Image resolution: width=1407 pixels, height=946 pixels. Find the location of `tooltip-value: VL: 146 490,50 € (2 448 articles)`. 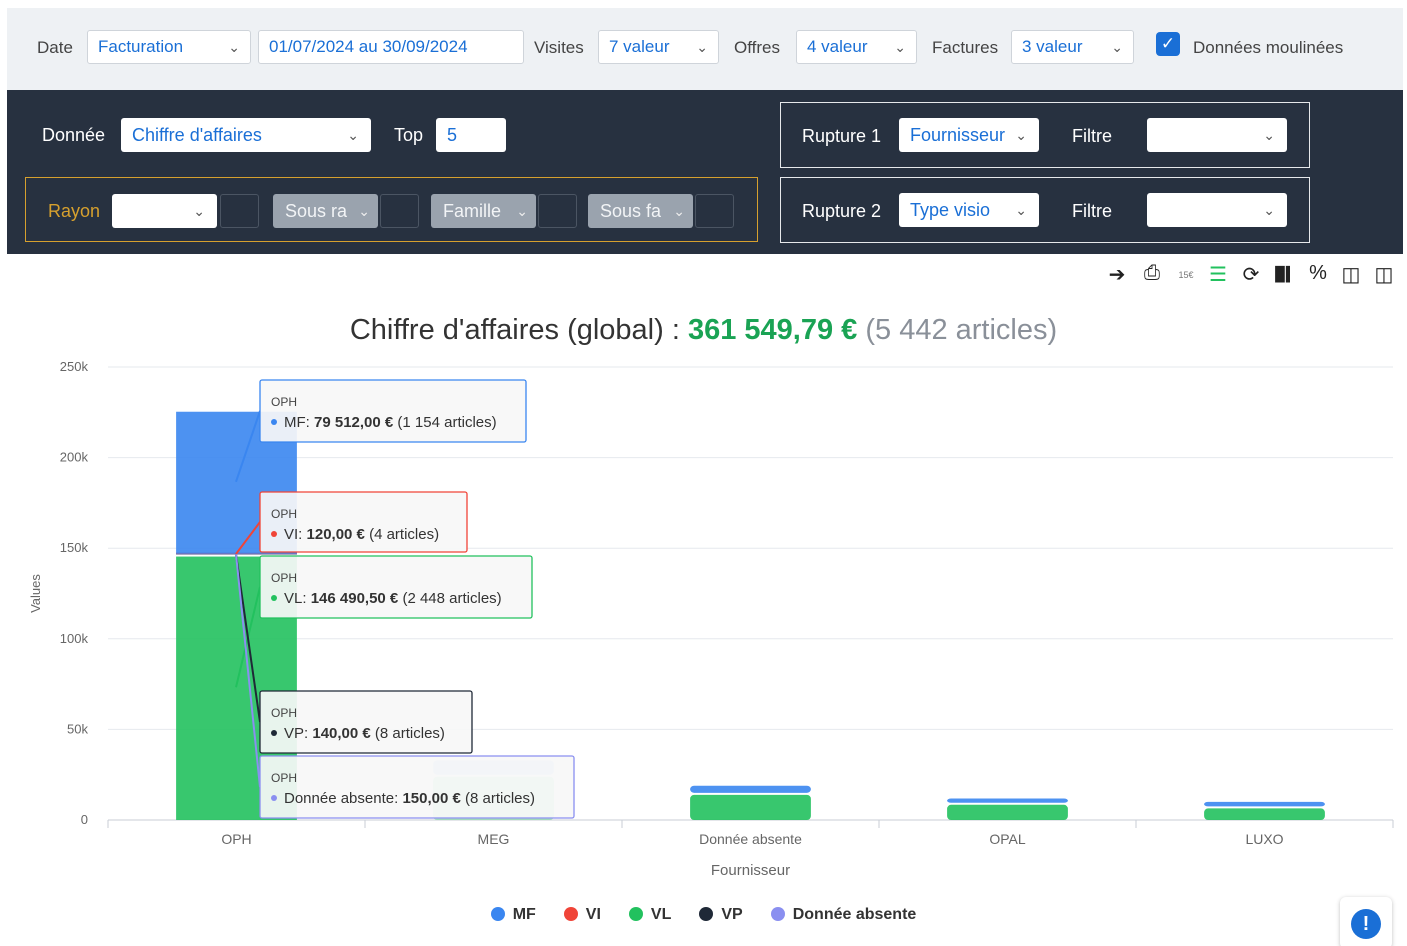

tooltip-value: VL: 146 490,50 € (2 448 articles) is located at coordinates (393, 598).